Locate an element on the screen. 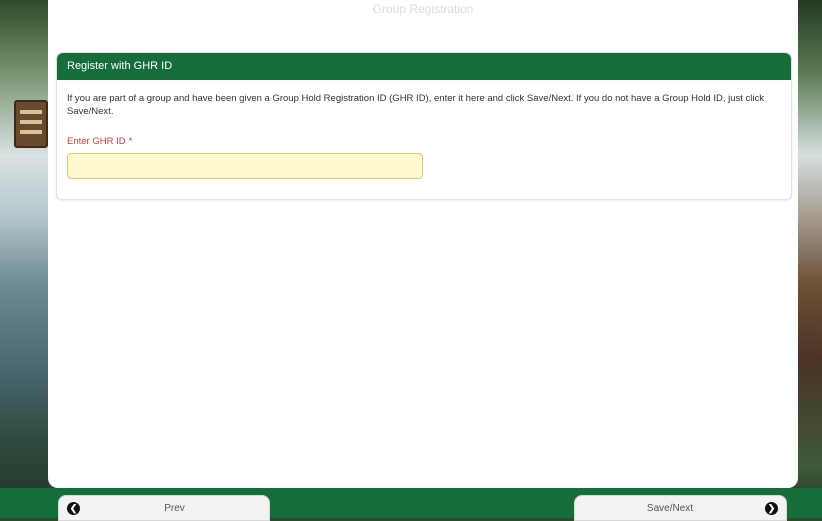 The height and width of the screenshot is (521, 822). wooden-sign-image is located at coordinates (31, 124).